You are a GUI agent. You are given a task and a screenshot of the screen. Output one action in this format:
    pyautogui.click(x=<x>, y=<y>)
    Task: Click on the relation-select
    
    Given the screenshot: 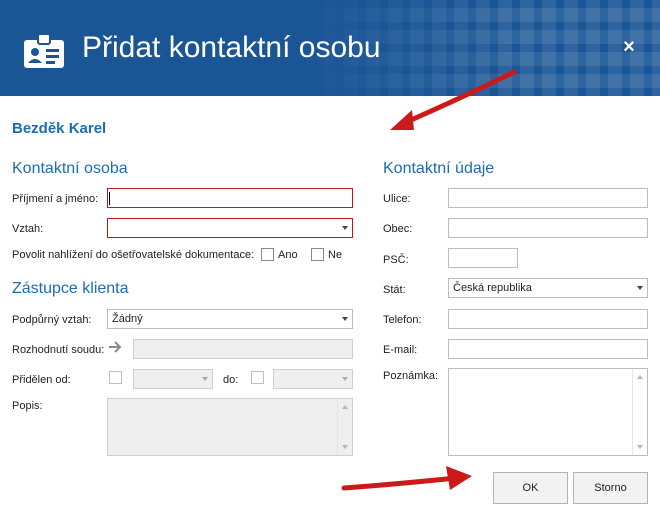 What is the action you would take?
    pyautogui.click(x=230, y=228)
    